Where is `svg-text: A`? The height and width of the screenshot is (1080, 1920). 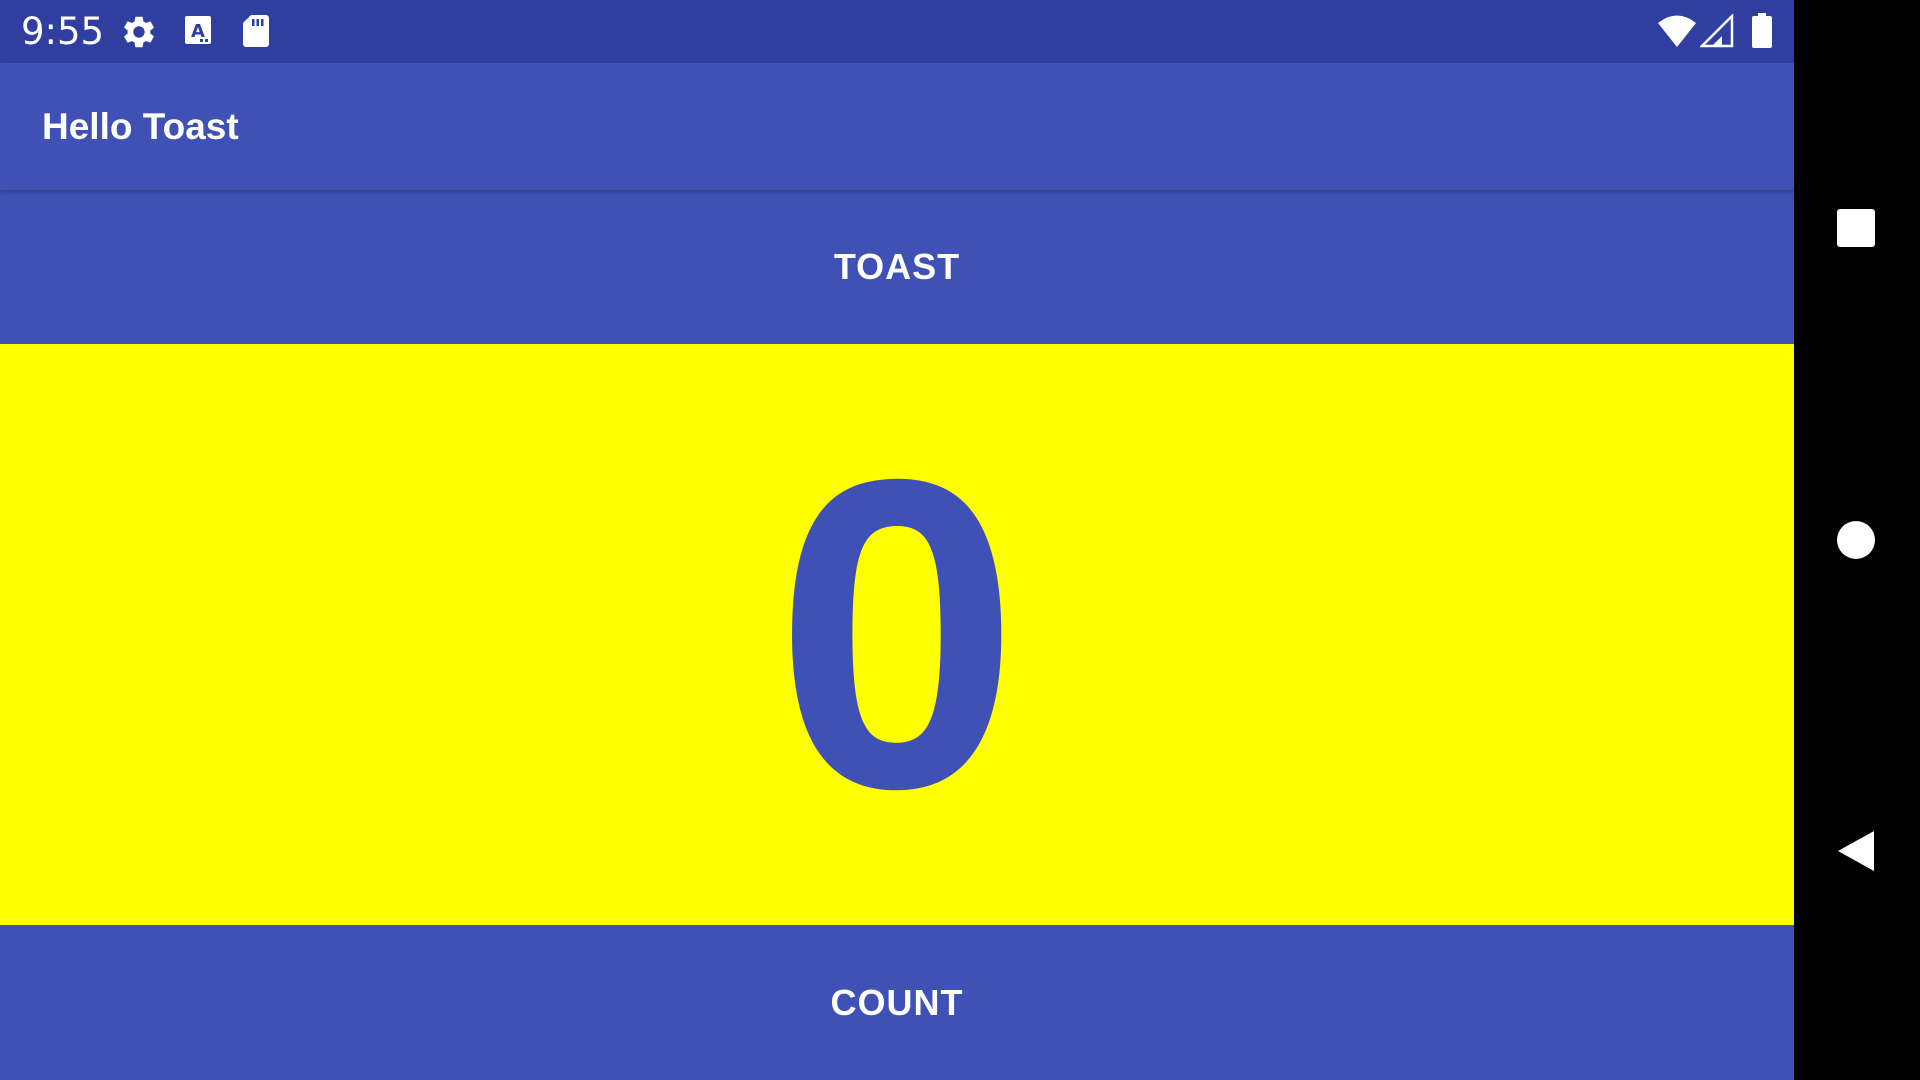 svg-text: A is located at coordinates (198, 31).